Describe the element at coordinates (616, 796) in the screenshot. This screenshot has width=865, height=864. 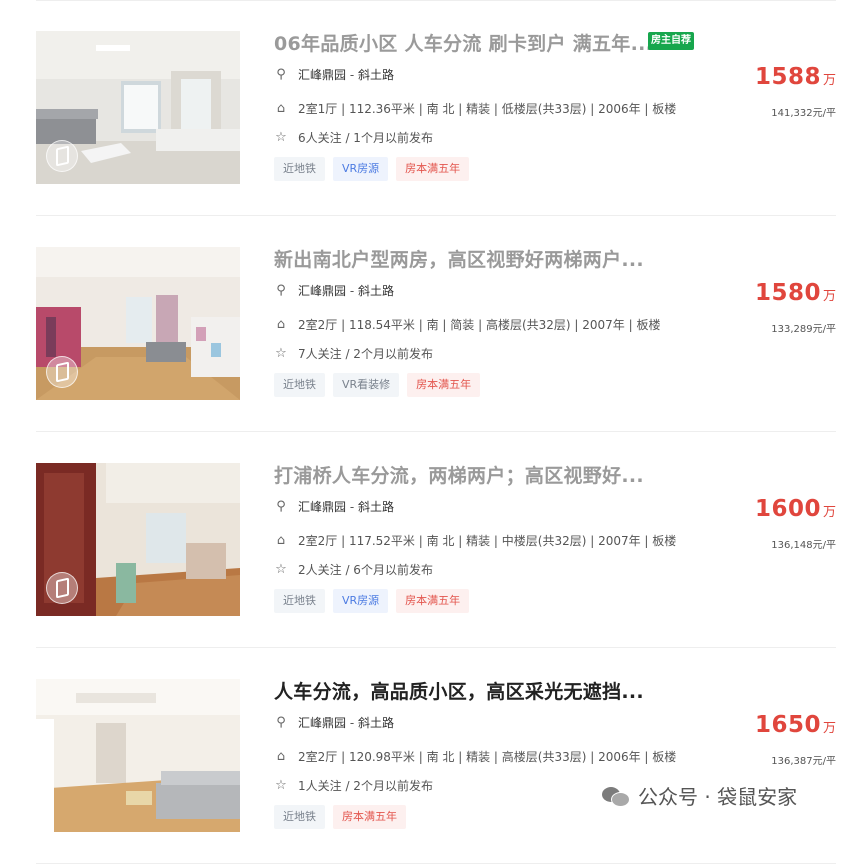
I see `wechat-icon` at that location.